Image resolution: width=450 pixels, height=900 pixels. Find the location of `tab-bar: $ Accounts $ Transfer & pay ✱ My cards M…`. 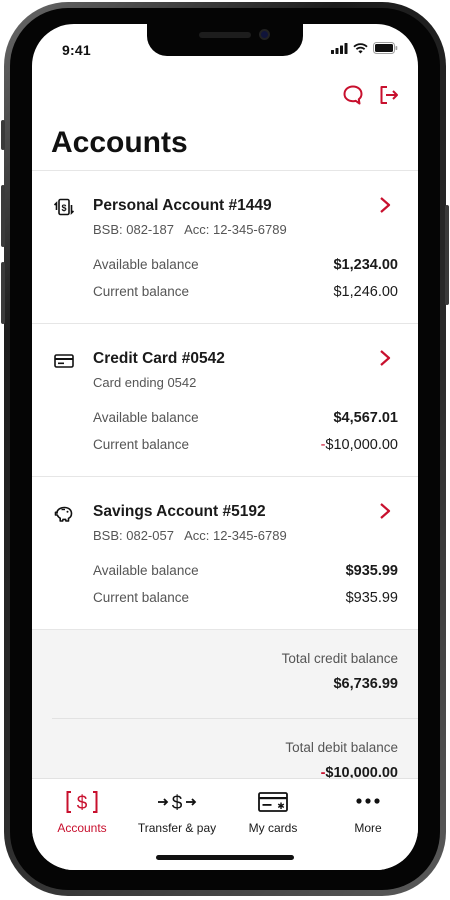

tab-bar: $ Accounts $ Transfer & pay ✱ My cards M… is located at coordinates (225, 824).